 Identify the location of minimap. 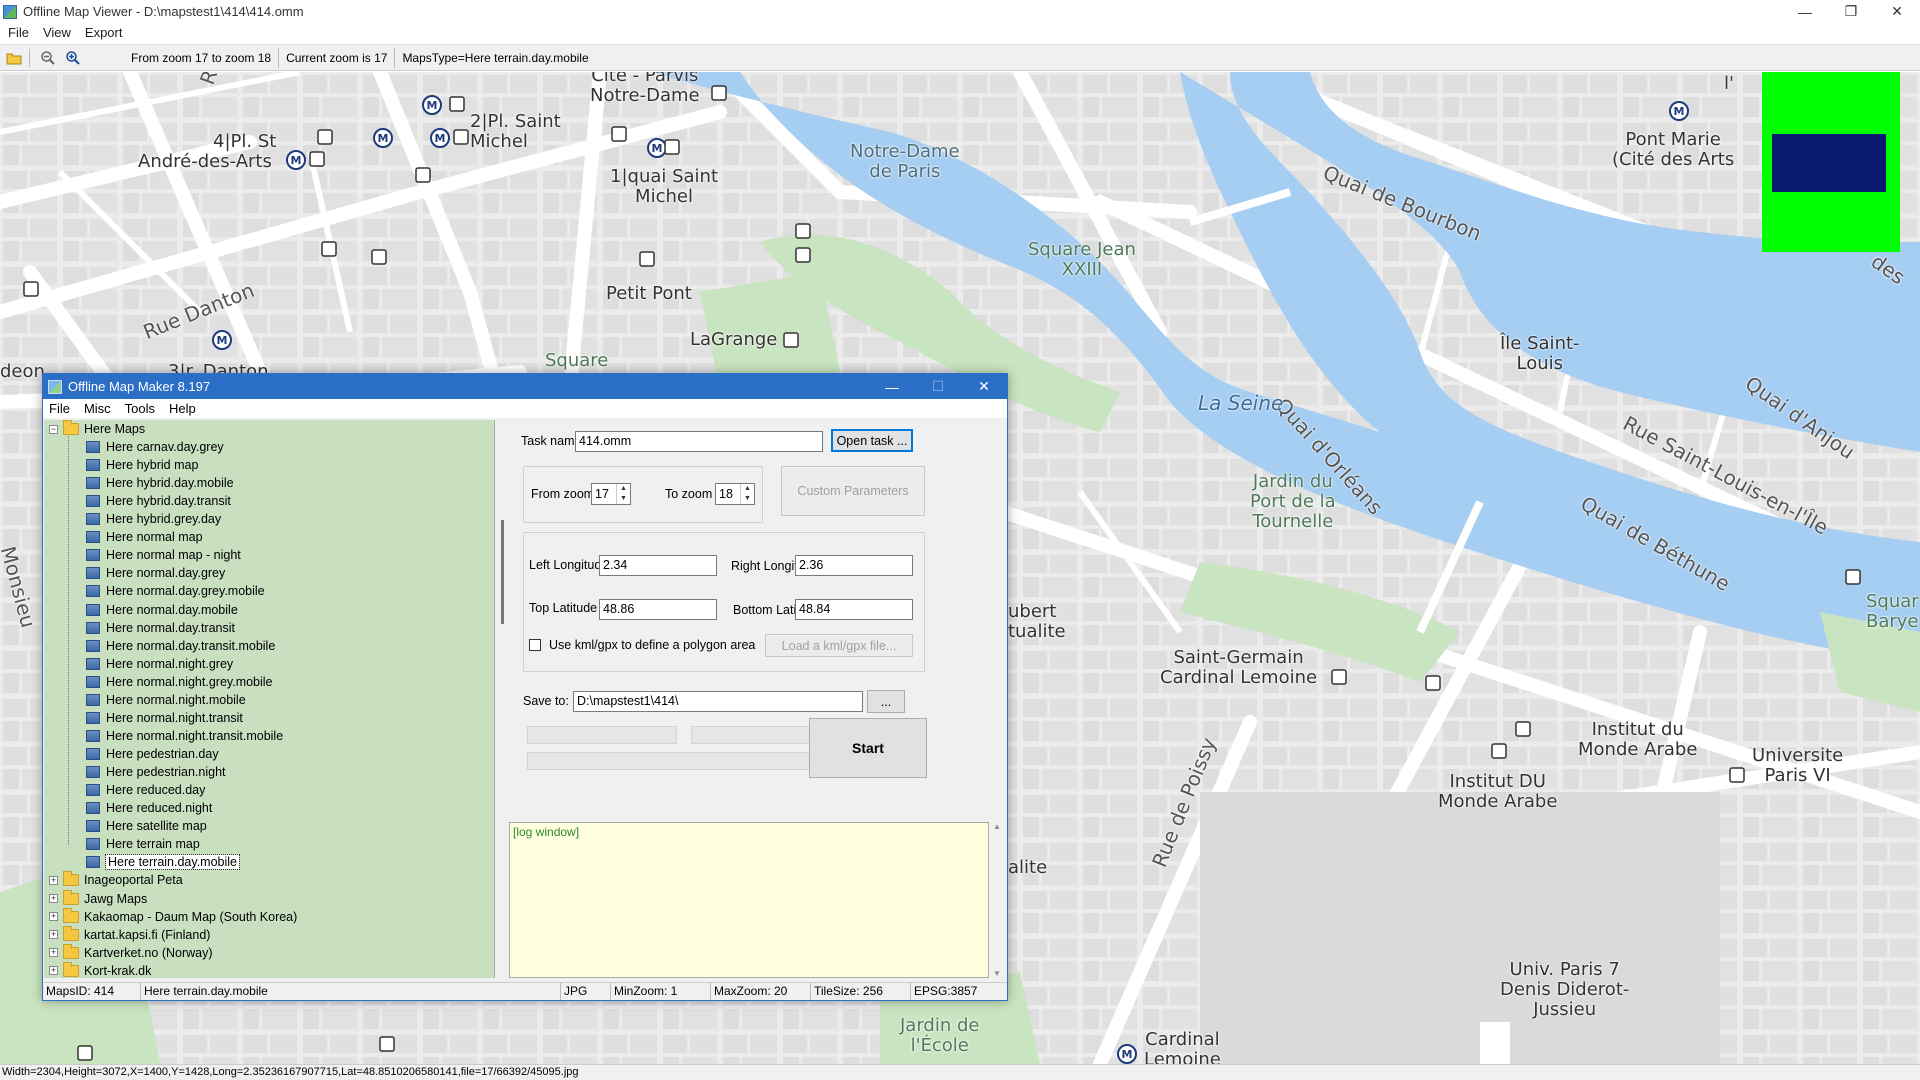
(1831, 162).